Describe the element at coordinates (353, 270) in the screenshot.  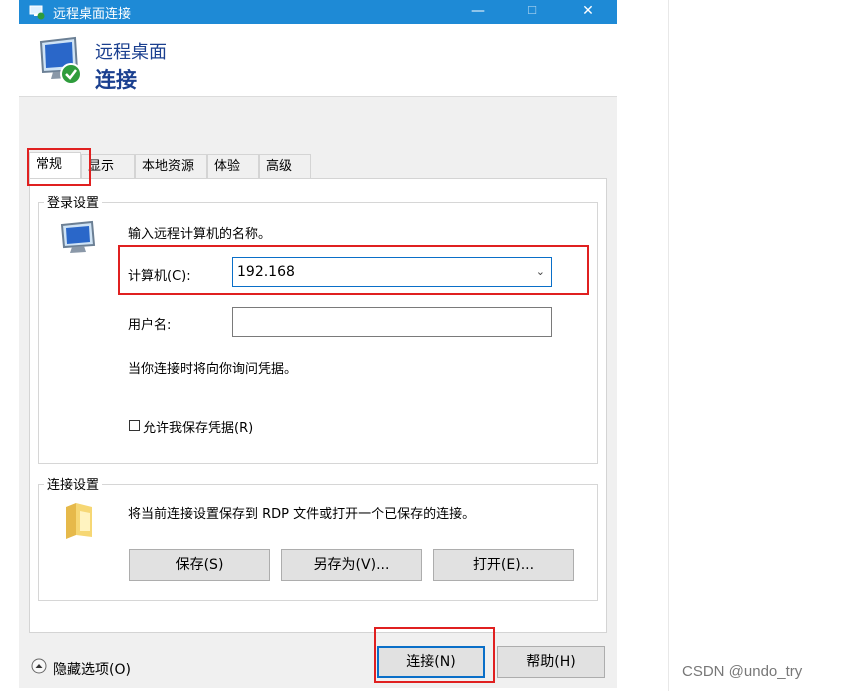
I see `computer-field-highlight` at that location.